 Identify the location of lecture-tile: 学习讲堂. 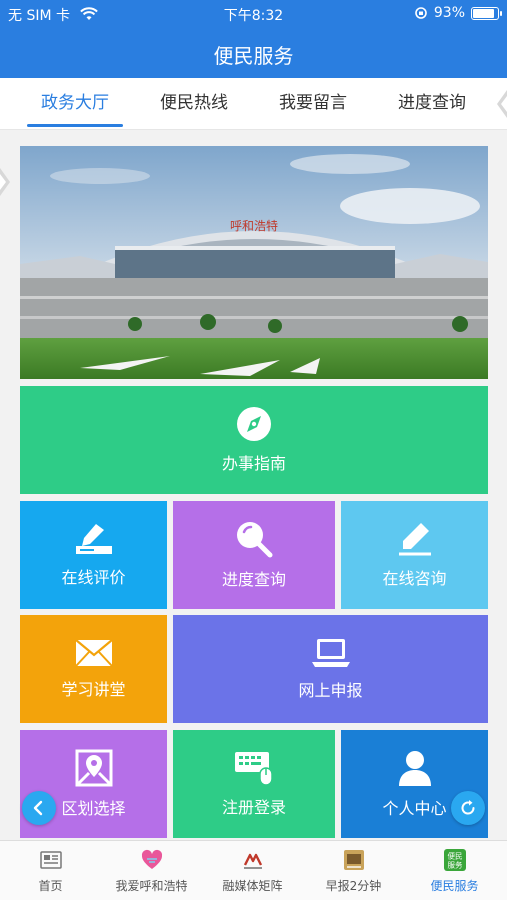
(93, 669).